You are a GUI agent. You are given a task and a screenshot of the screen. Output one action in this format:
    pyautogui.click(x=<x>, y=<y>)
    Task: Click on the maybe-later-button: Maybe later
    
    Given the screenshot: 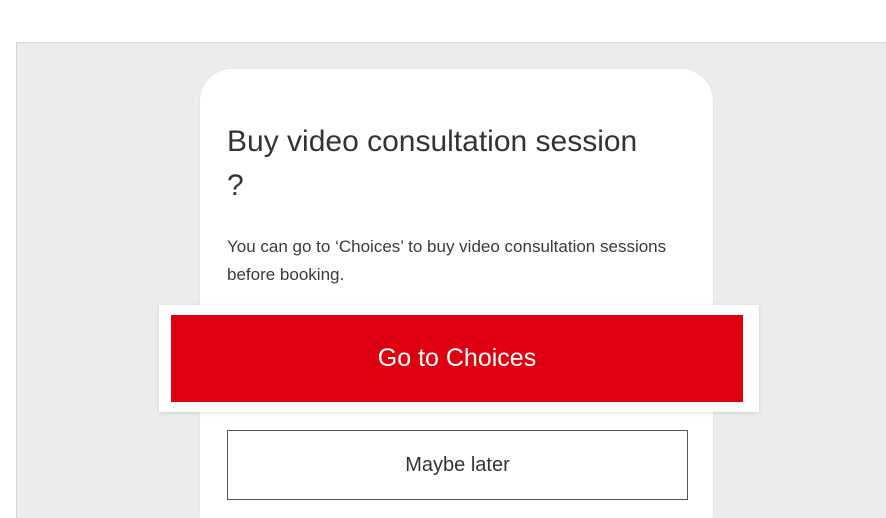 What is the action you would take?
    pyautogui.click(x=457, y=465)
    